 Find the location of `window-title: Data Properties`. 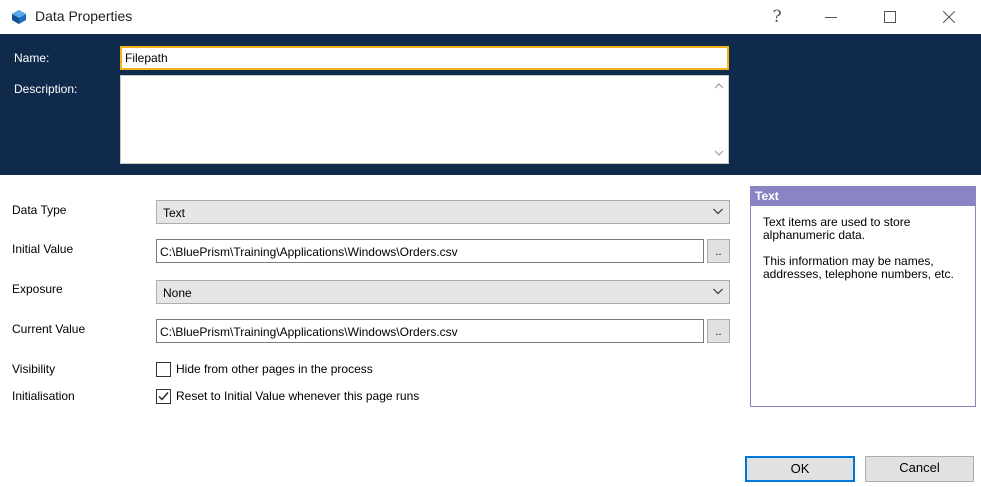

window-title: Data Properties is located at coordinates (84, 16).